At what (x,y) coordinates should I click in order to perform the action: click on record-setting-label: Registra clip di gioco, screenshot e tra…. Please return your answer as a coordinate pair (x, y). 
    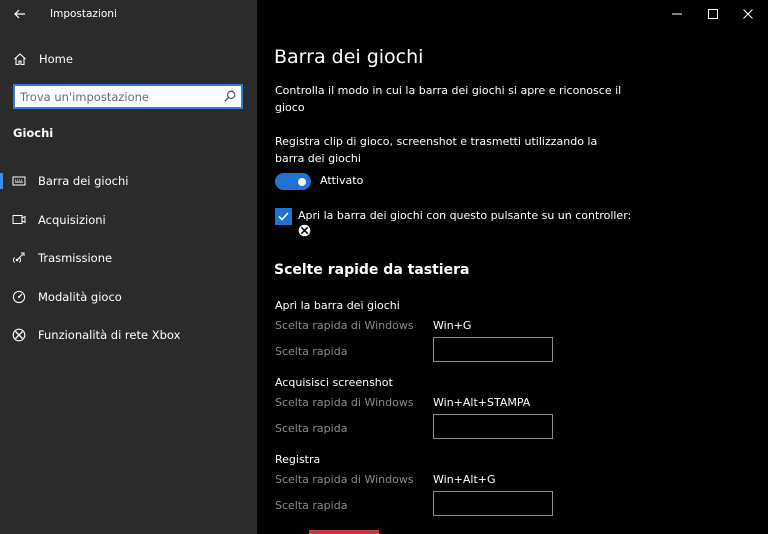
    Looking at the image, I should click on (436, 150).